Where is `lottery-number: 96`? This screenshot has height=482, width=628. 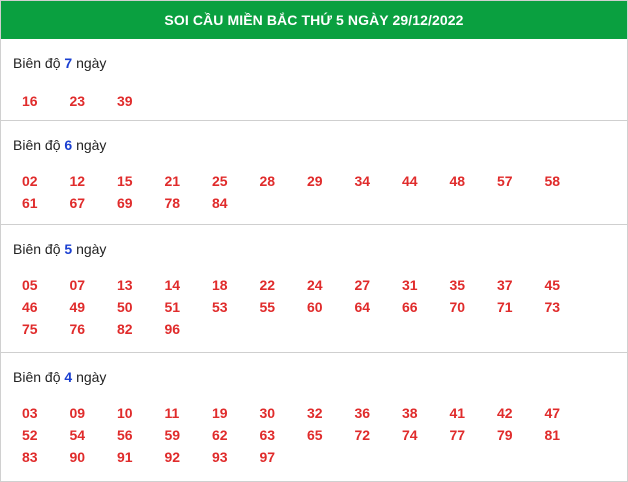 lottery-number: 96 is located at coordinates (172, 329).